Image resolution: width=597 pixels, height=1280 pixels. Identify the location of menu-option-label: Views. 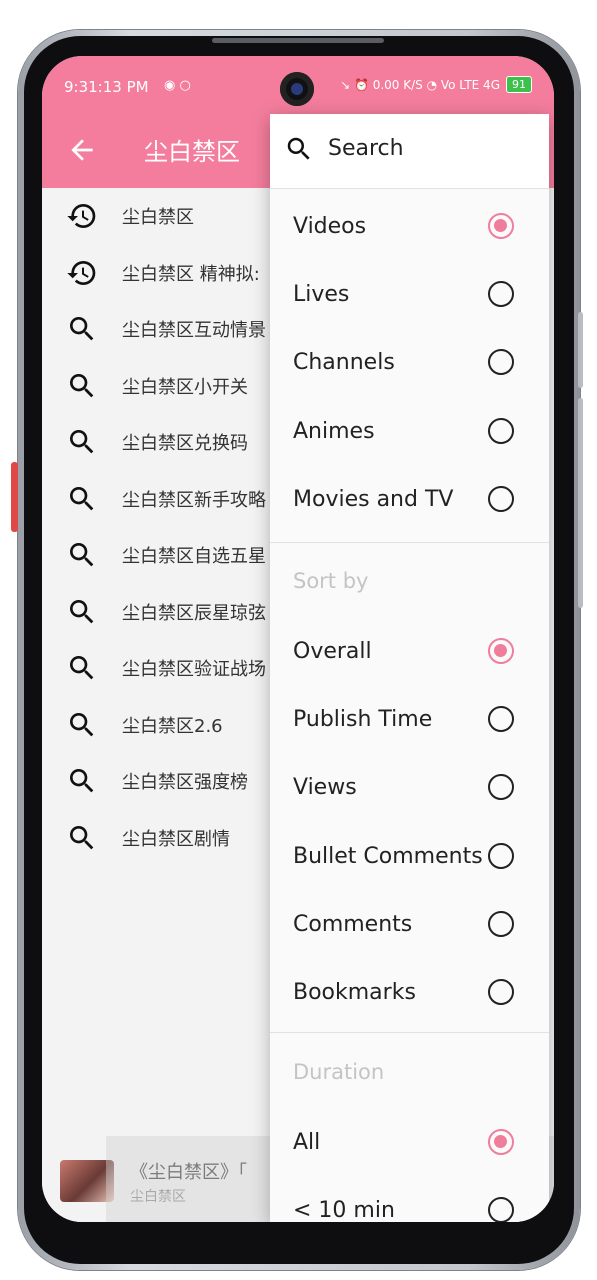
(325, 788).